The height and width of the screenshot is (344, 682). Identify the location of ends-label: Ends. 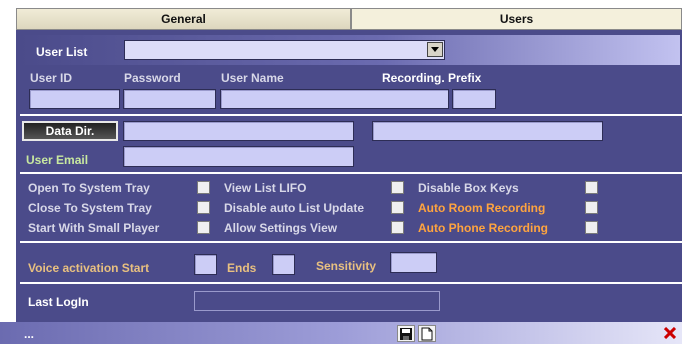
(242, 268).